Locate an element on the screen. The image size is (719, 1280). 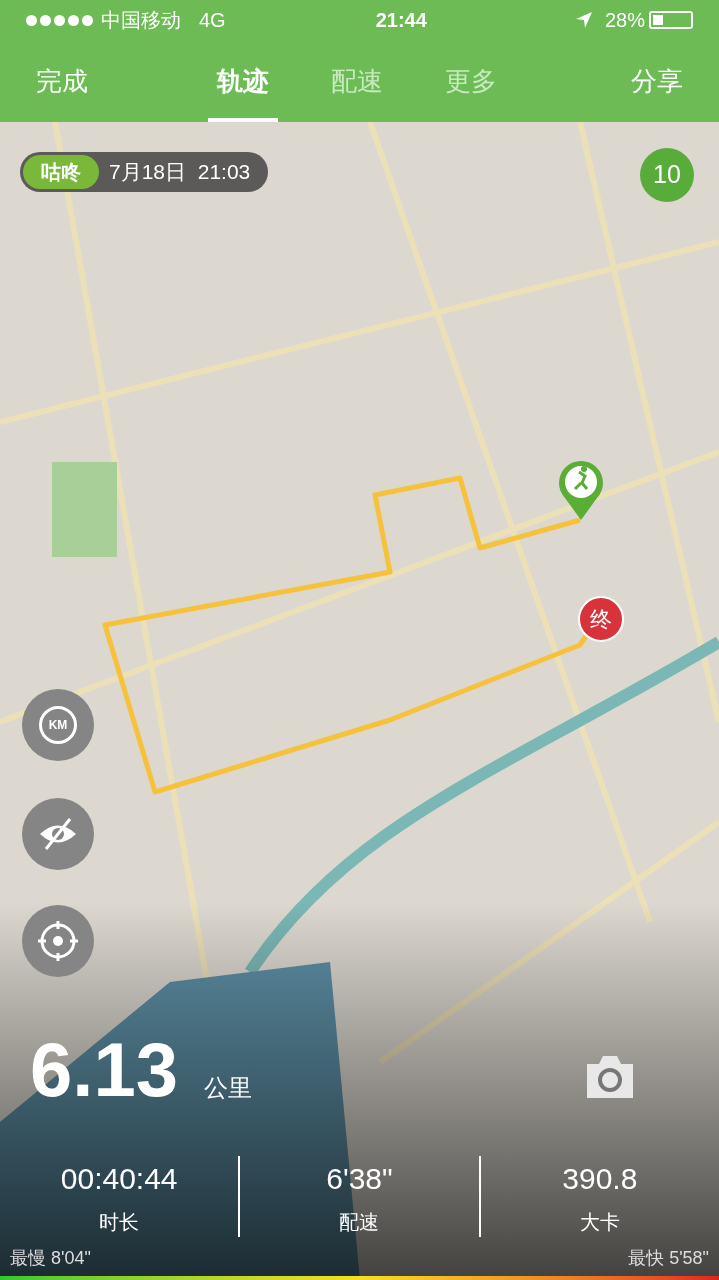
tab: 更多 is located at coordinates (471, 81).